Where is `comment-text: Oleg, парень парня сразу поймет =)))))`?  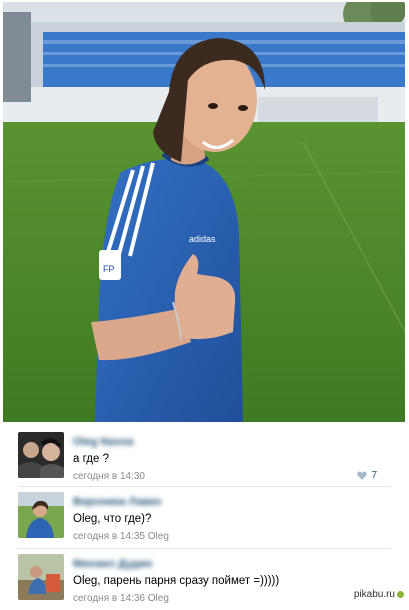 comment-text: Oleg, парень парня сразу поймет =))))) is located at coordinates (176, 581).